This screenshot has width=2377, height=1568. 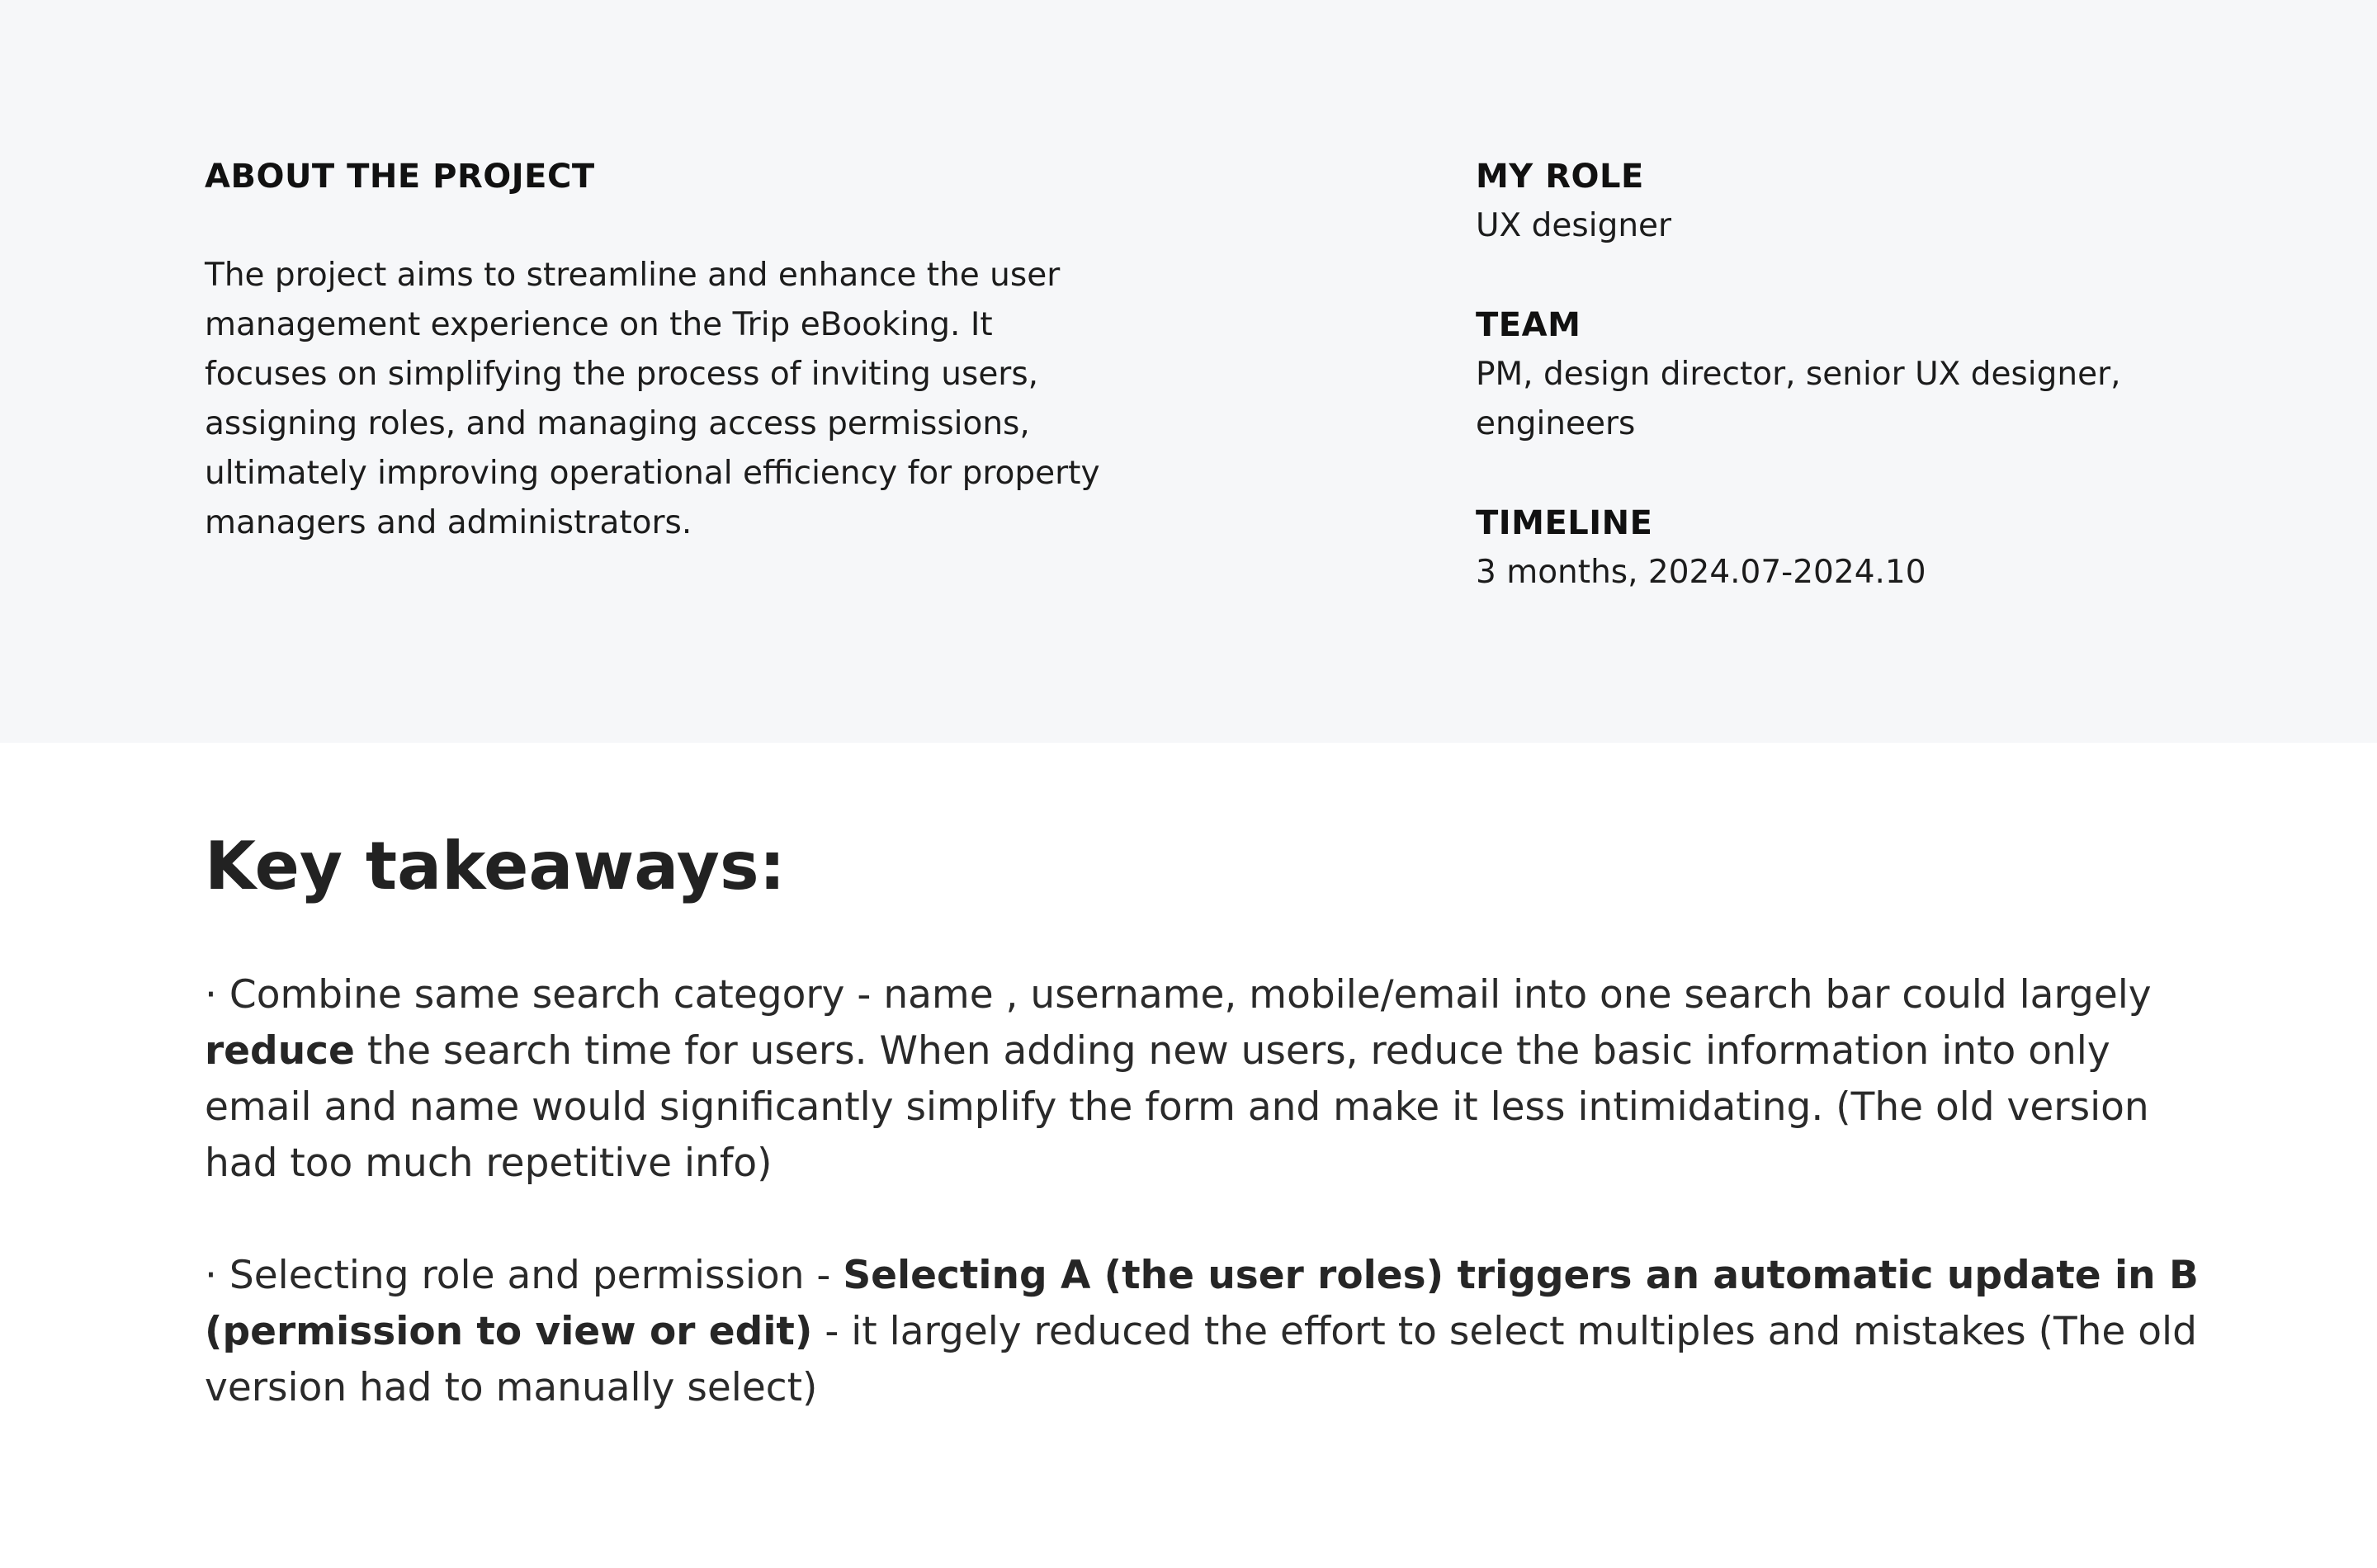 I want to click on timeline-value: 3 months, 2024.07-2024.10, so click(x=1701, y=572).